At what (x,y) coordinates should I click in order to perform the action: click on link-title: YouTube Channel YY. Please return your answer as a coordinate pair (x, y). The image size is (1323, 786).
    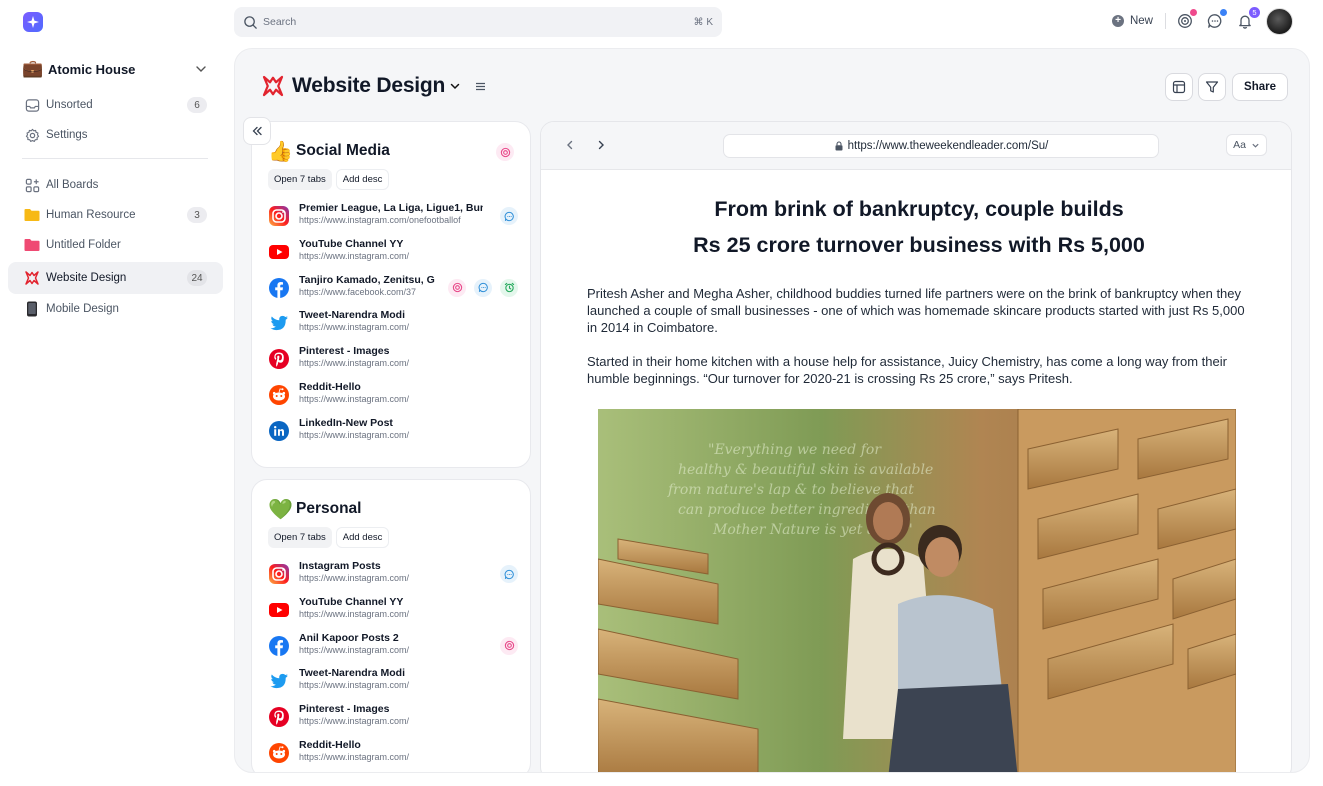
    Looking at the image, I should click on (351, 601).